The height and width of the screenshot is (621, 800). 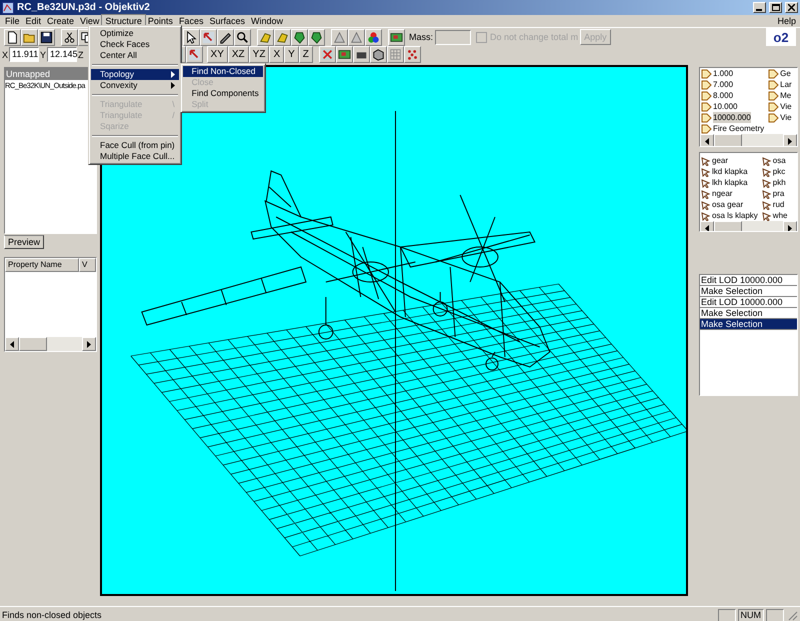 I want to click on axis-label: X, so click(x=5, y=55).